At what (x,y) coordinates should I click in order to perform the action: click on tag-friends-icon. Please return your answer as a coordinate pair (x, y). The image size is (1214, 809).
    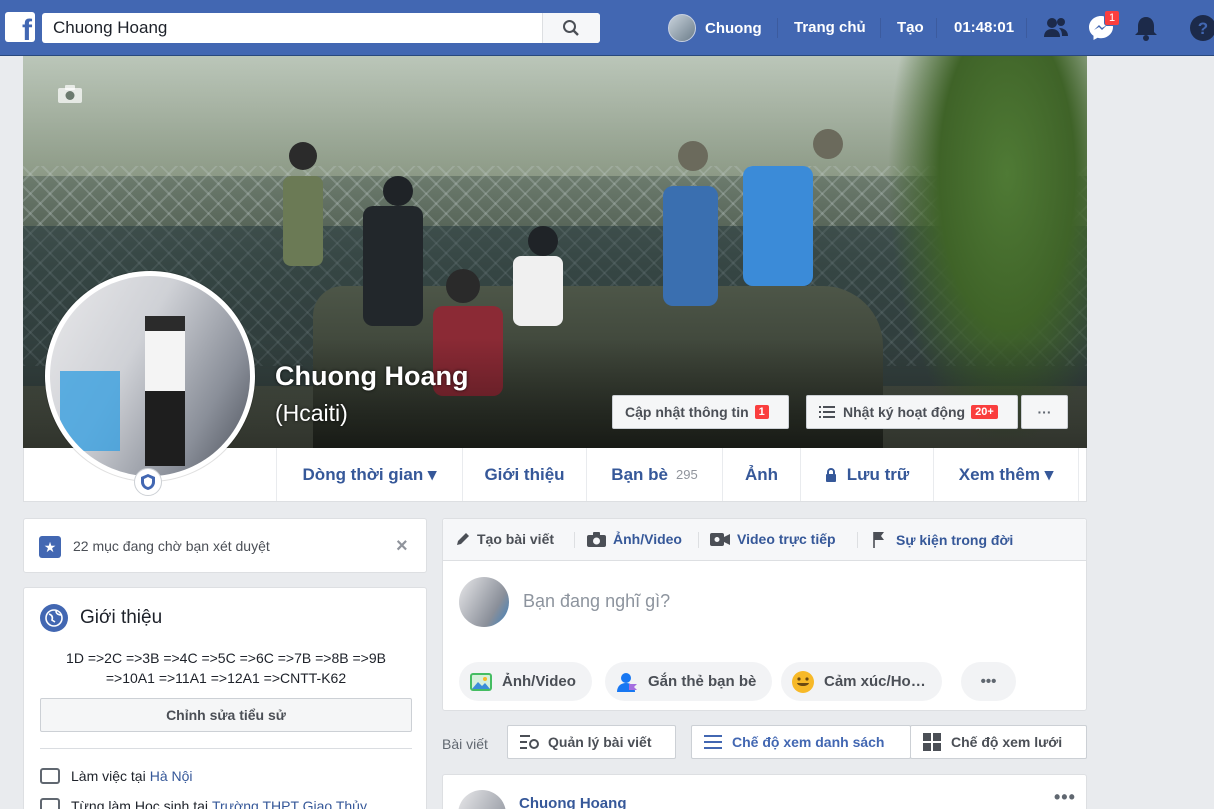
    Looking at the image, I should click on (627, 682).